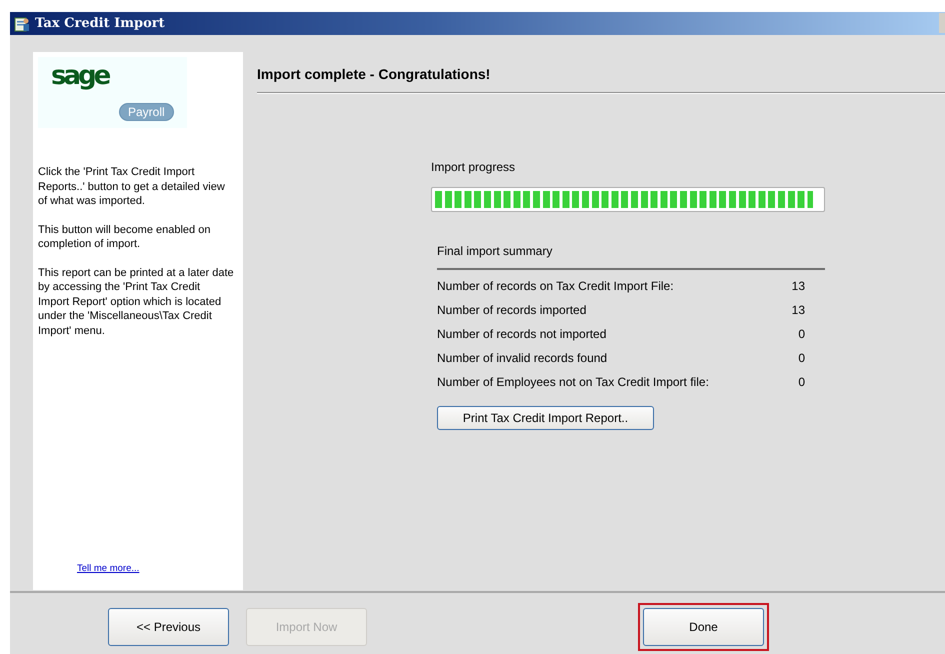 The height and width of the screenshot is (654, 945). I want to click on summary-label: Number of records imported, so click(511, 310).